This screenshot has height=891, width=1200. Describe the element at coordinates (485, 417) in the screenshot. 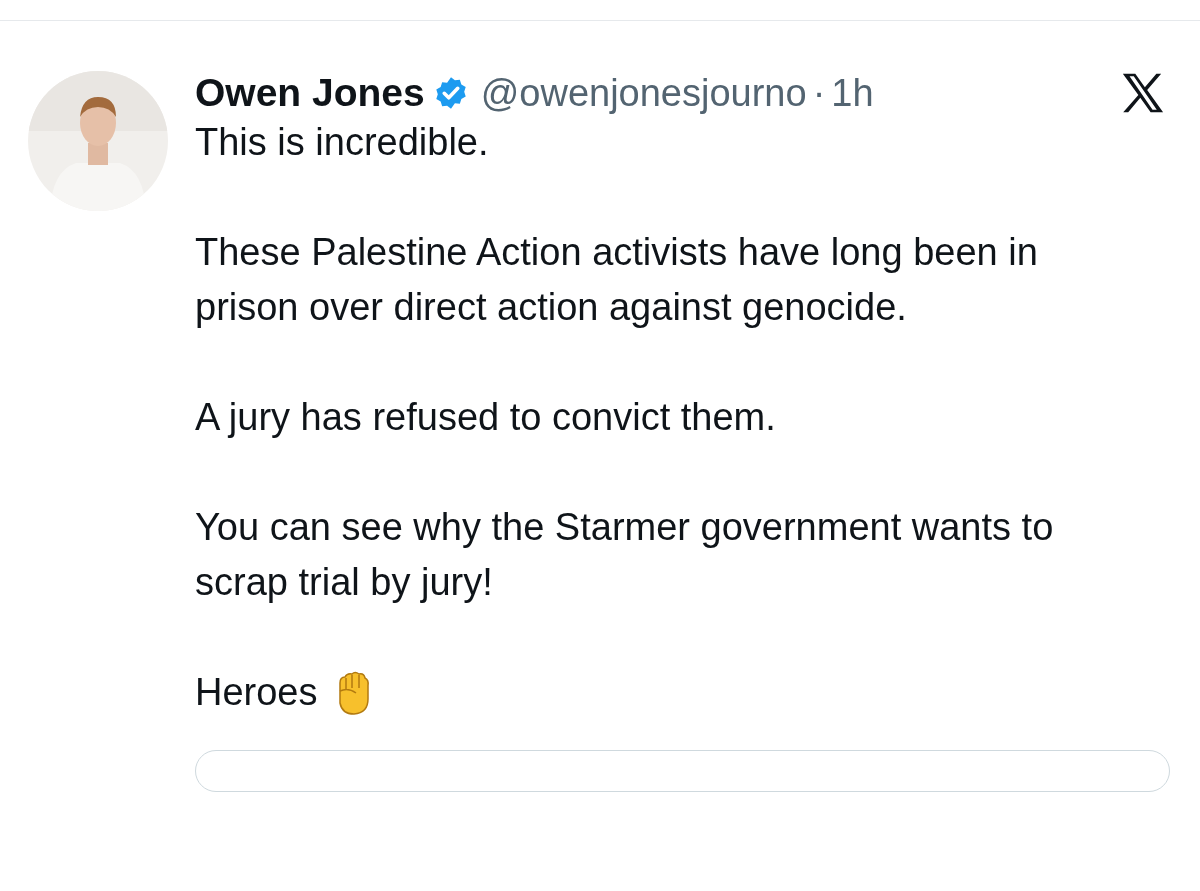

I see `post-text: A jury has refused to convict them.` at that location.